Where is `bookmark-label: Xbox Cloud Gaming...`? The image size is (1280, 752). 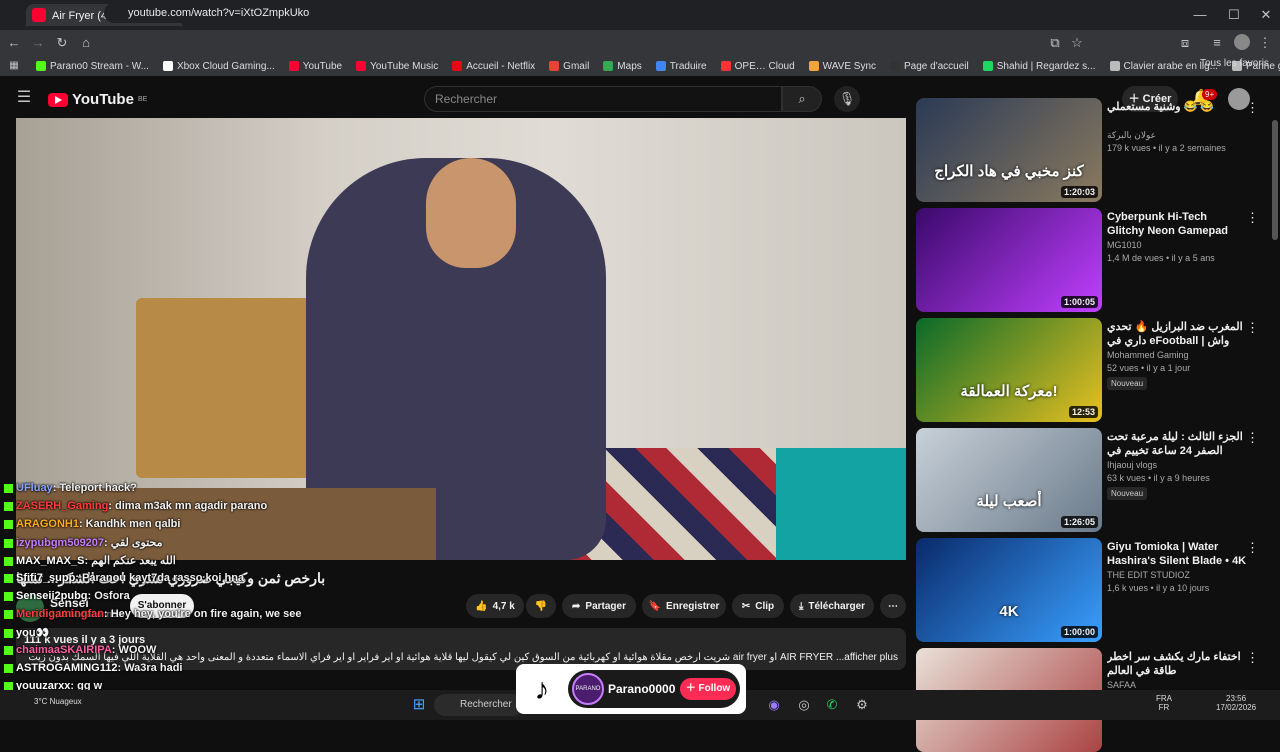 bookmark-label: Xbox Cloud Gaming... is located at coordinates (225, 66).